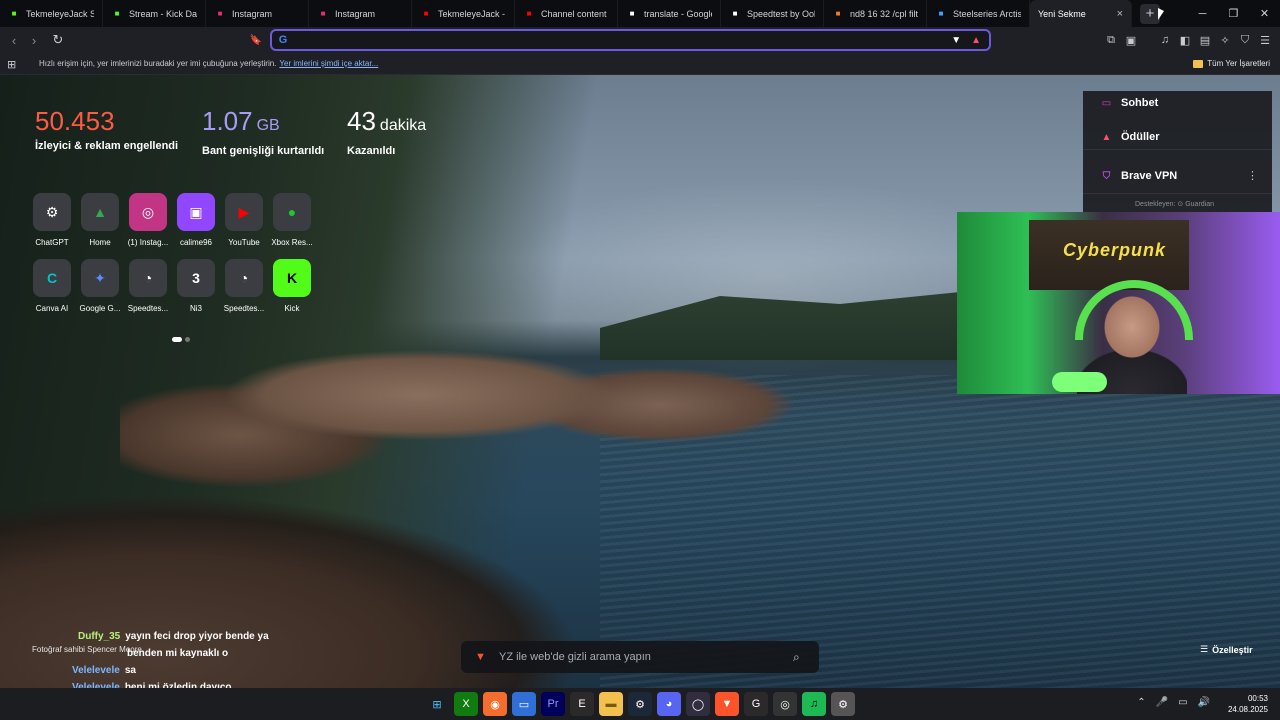 The image size is (1280, 720). Describe the element at coordinates (814, 704) in the screenshot. I see `spotify-icon: ♫` at that location.